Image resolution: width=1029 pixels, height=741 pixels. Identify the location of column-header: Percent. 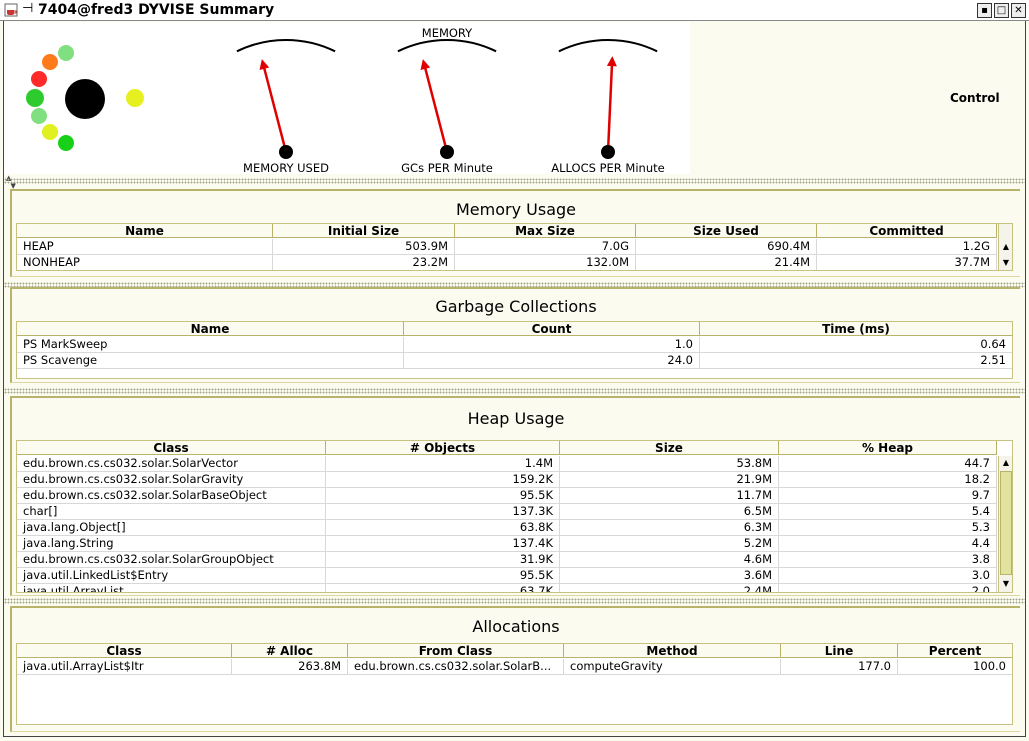
(955, 651).